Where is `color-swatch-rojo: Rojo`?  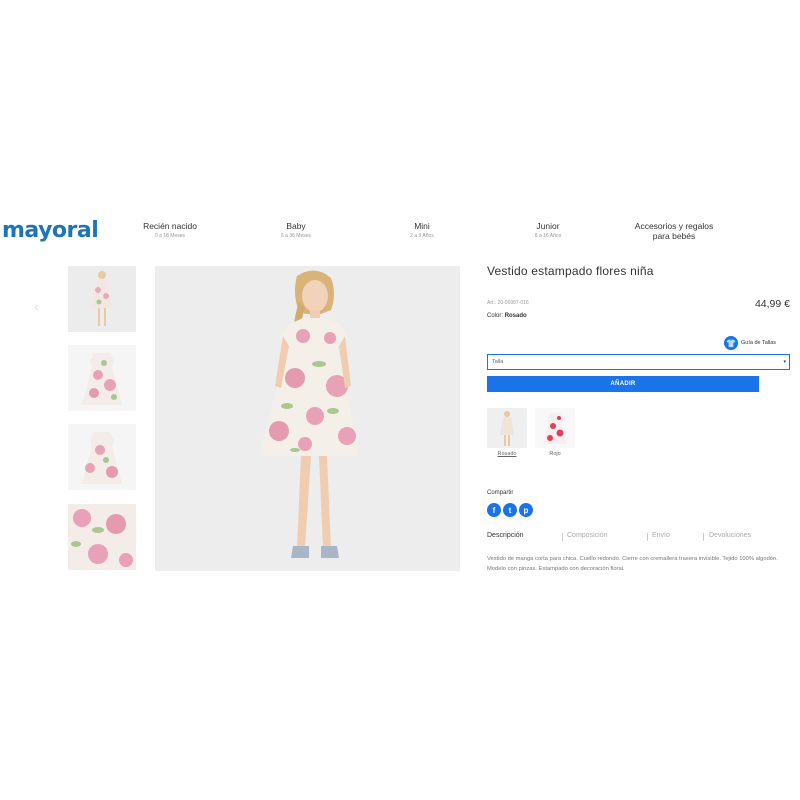 color-swatch-rojo: Rojo is located at coordinates (555, 432).